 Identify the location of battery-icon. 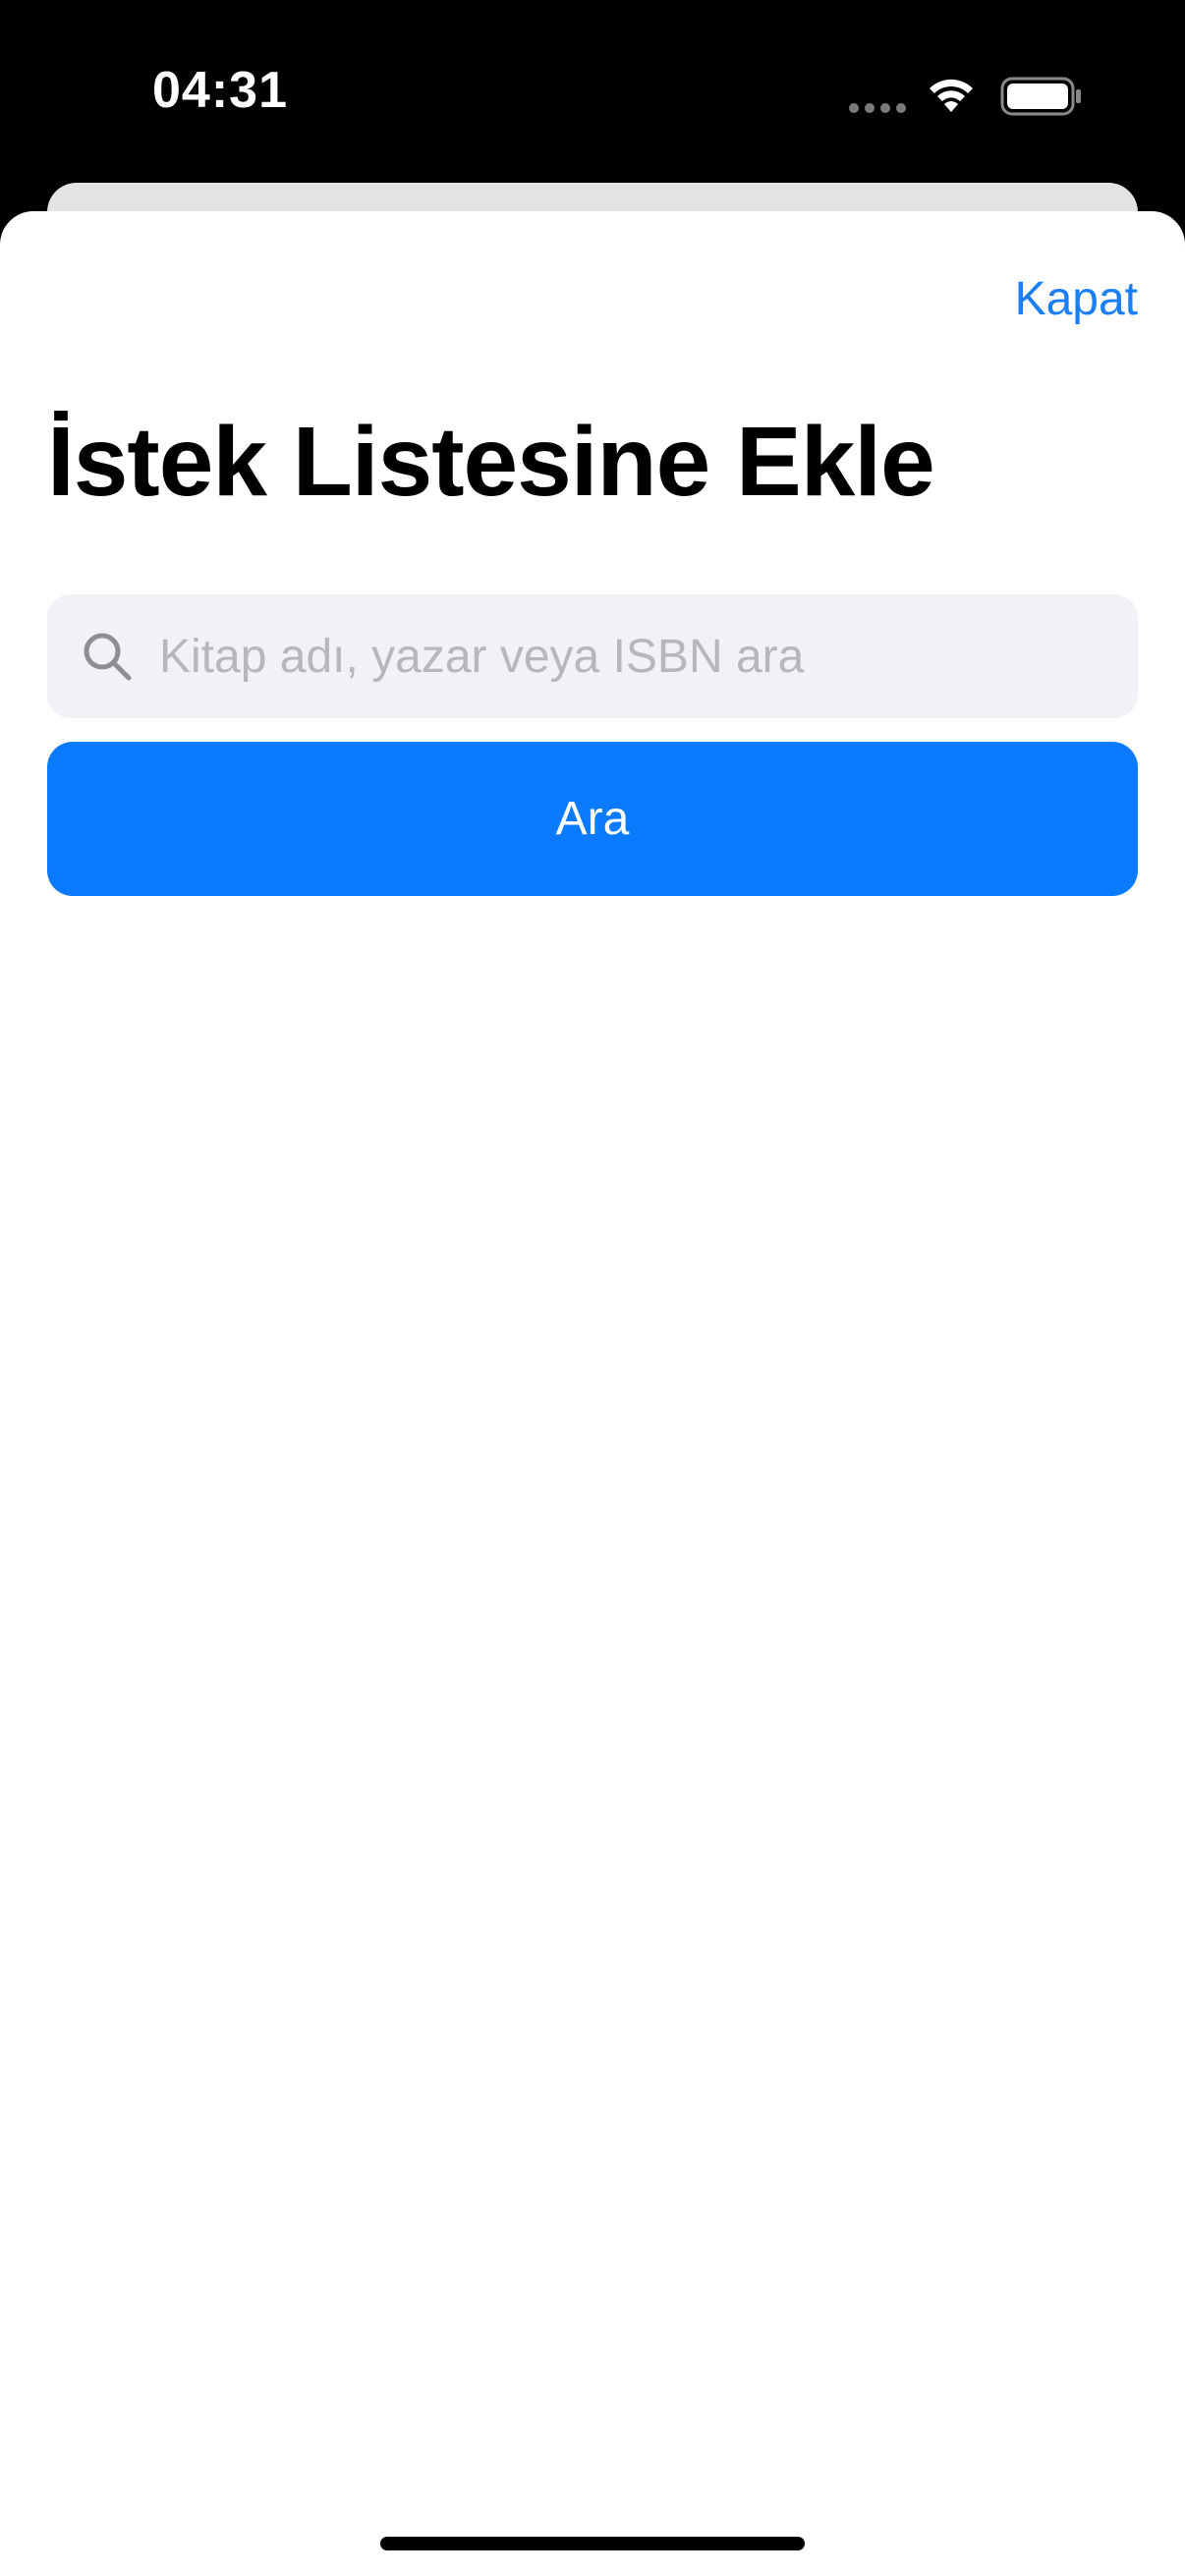
(1041, 96).